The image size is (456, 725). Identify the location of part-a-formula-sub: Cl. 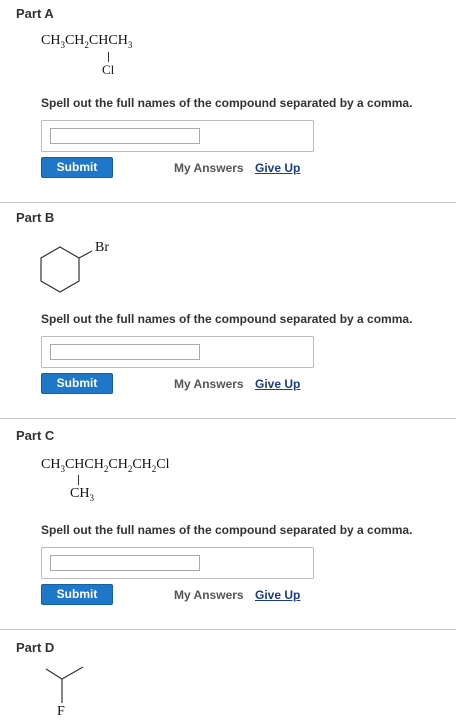
(108, 69).